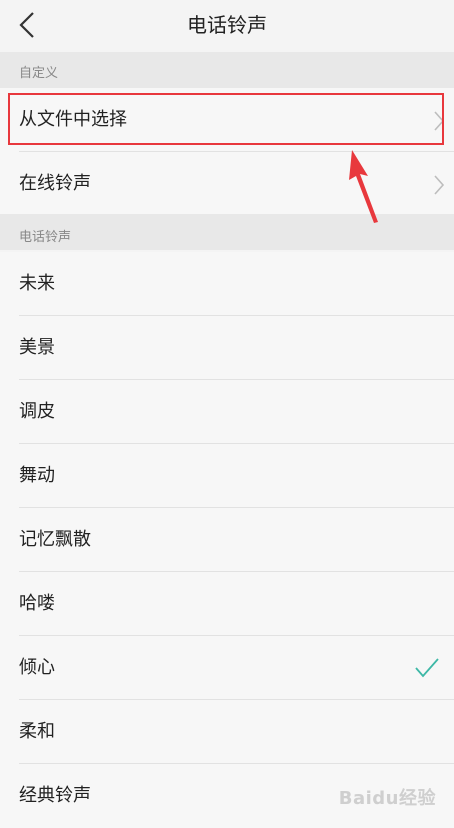 The width and height of the screenshot is (454, 828). What do you see at coordinates (387, 798) in the screenshot?
I see `watermark: Baidu经验` at bounding box center [387, 798].